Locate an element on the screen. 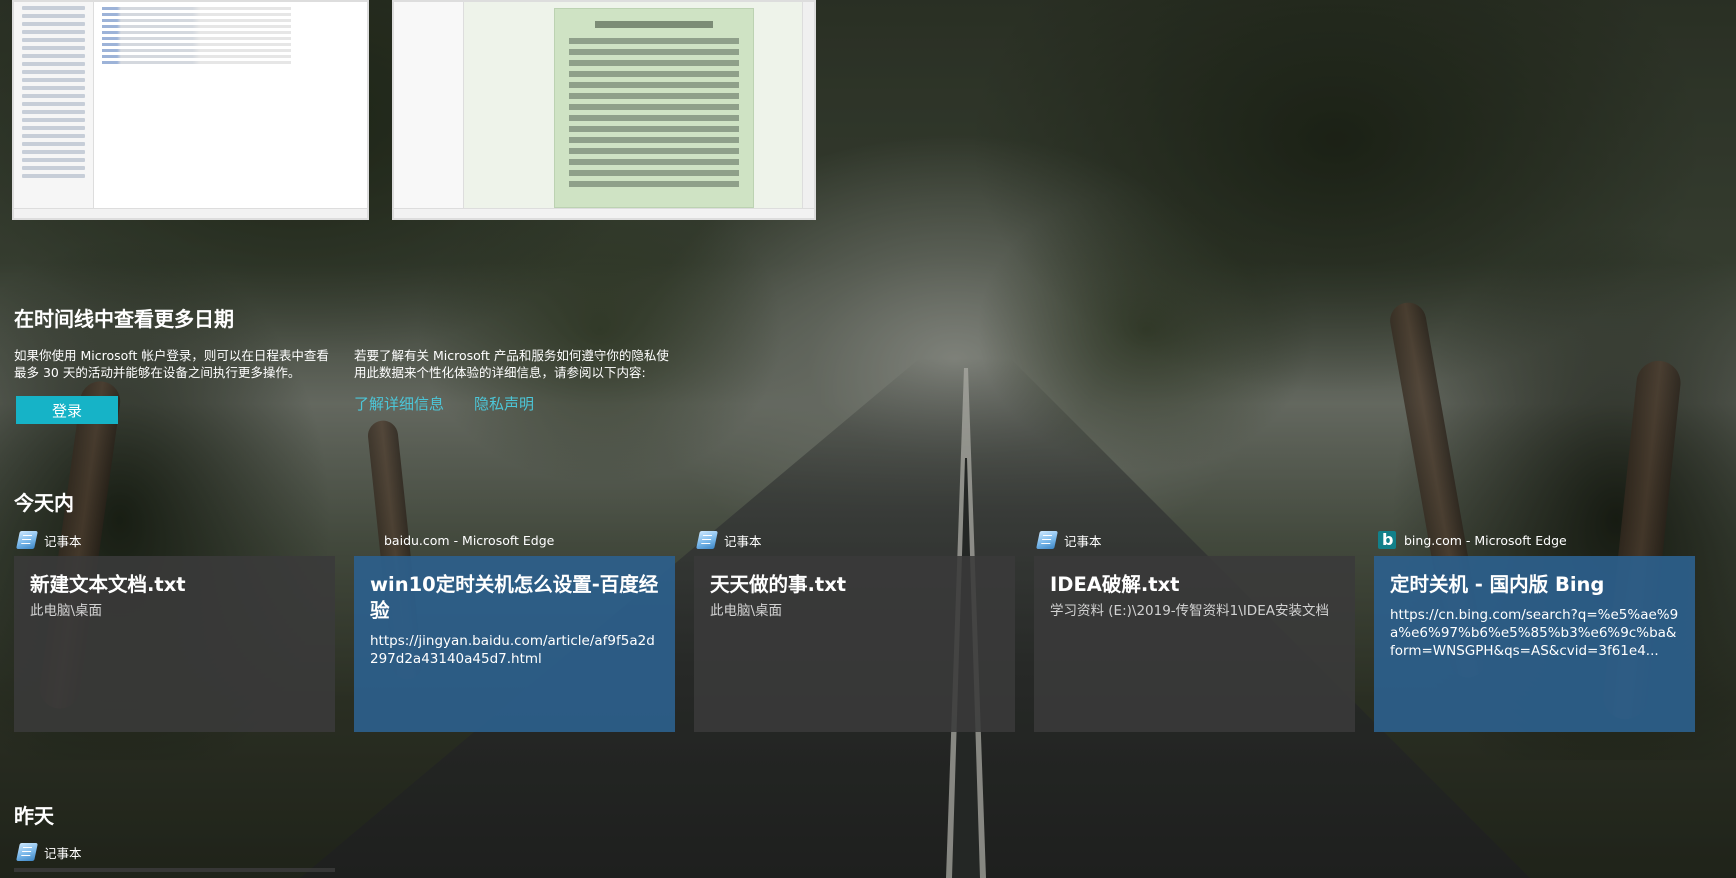  activity-tile: 新建文本文档.txt 此电脑\桌面 is located at coordinates (174, 644).